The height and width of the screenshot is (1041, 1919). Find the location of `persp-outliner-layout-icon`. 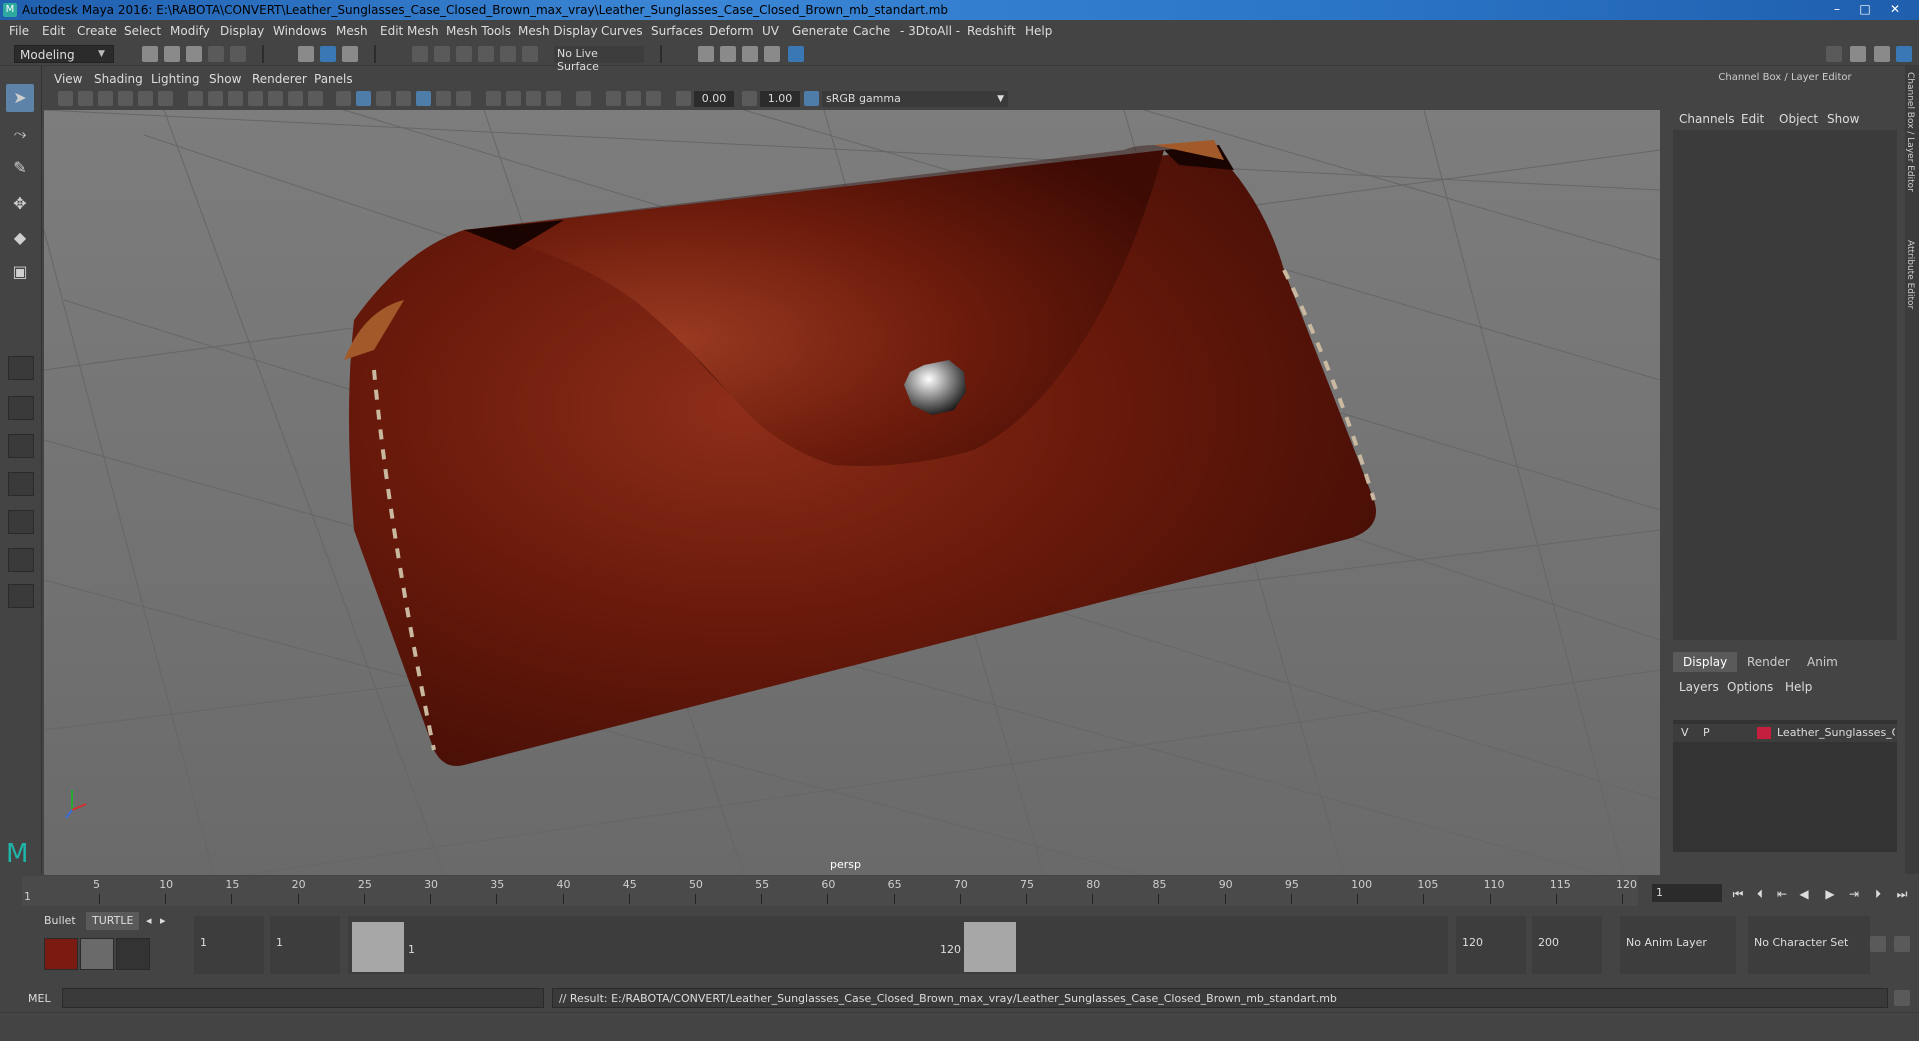

persp-outliner-layout-icon is located at coordinates (21, 484).